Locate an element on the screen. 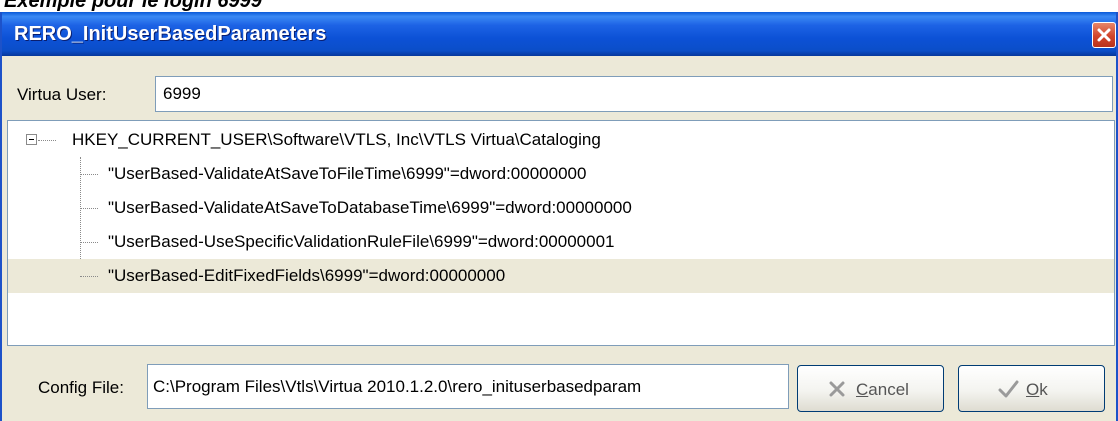  window-title: RERO_InitUserBasedParameters is located at coordinates (170, 34).